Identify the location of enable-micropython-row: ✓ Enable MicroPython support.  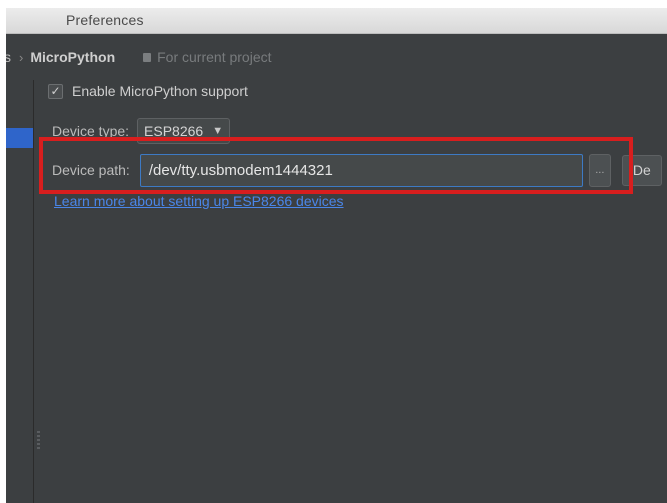
(148, 91).